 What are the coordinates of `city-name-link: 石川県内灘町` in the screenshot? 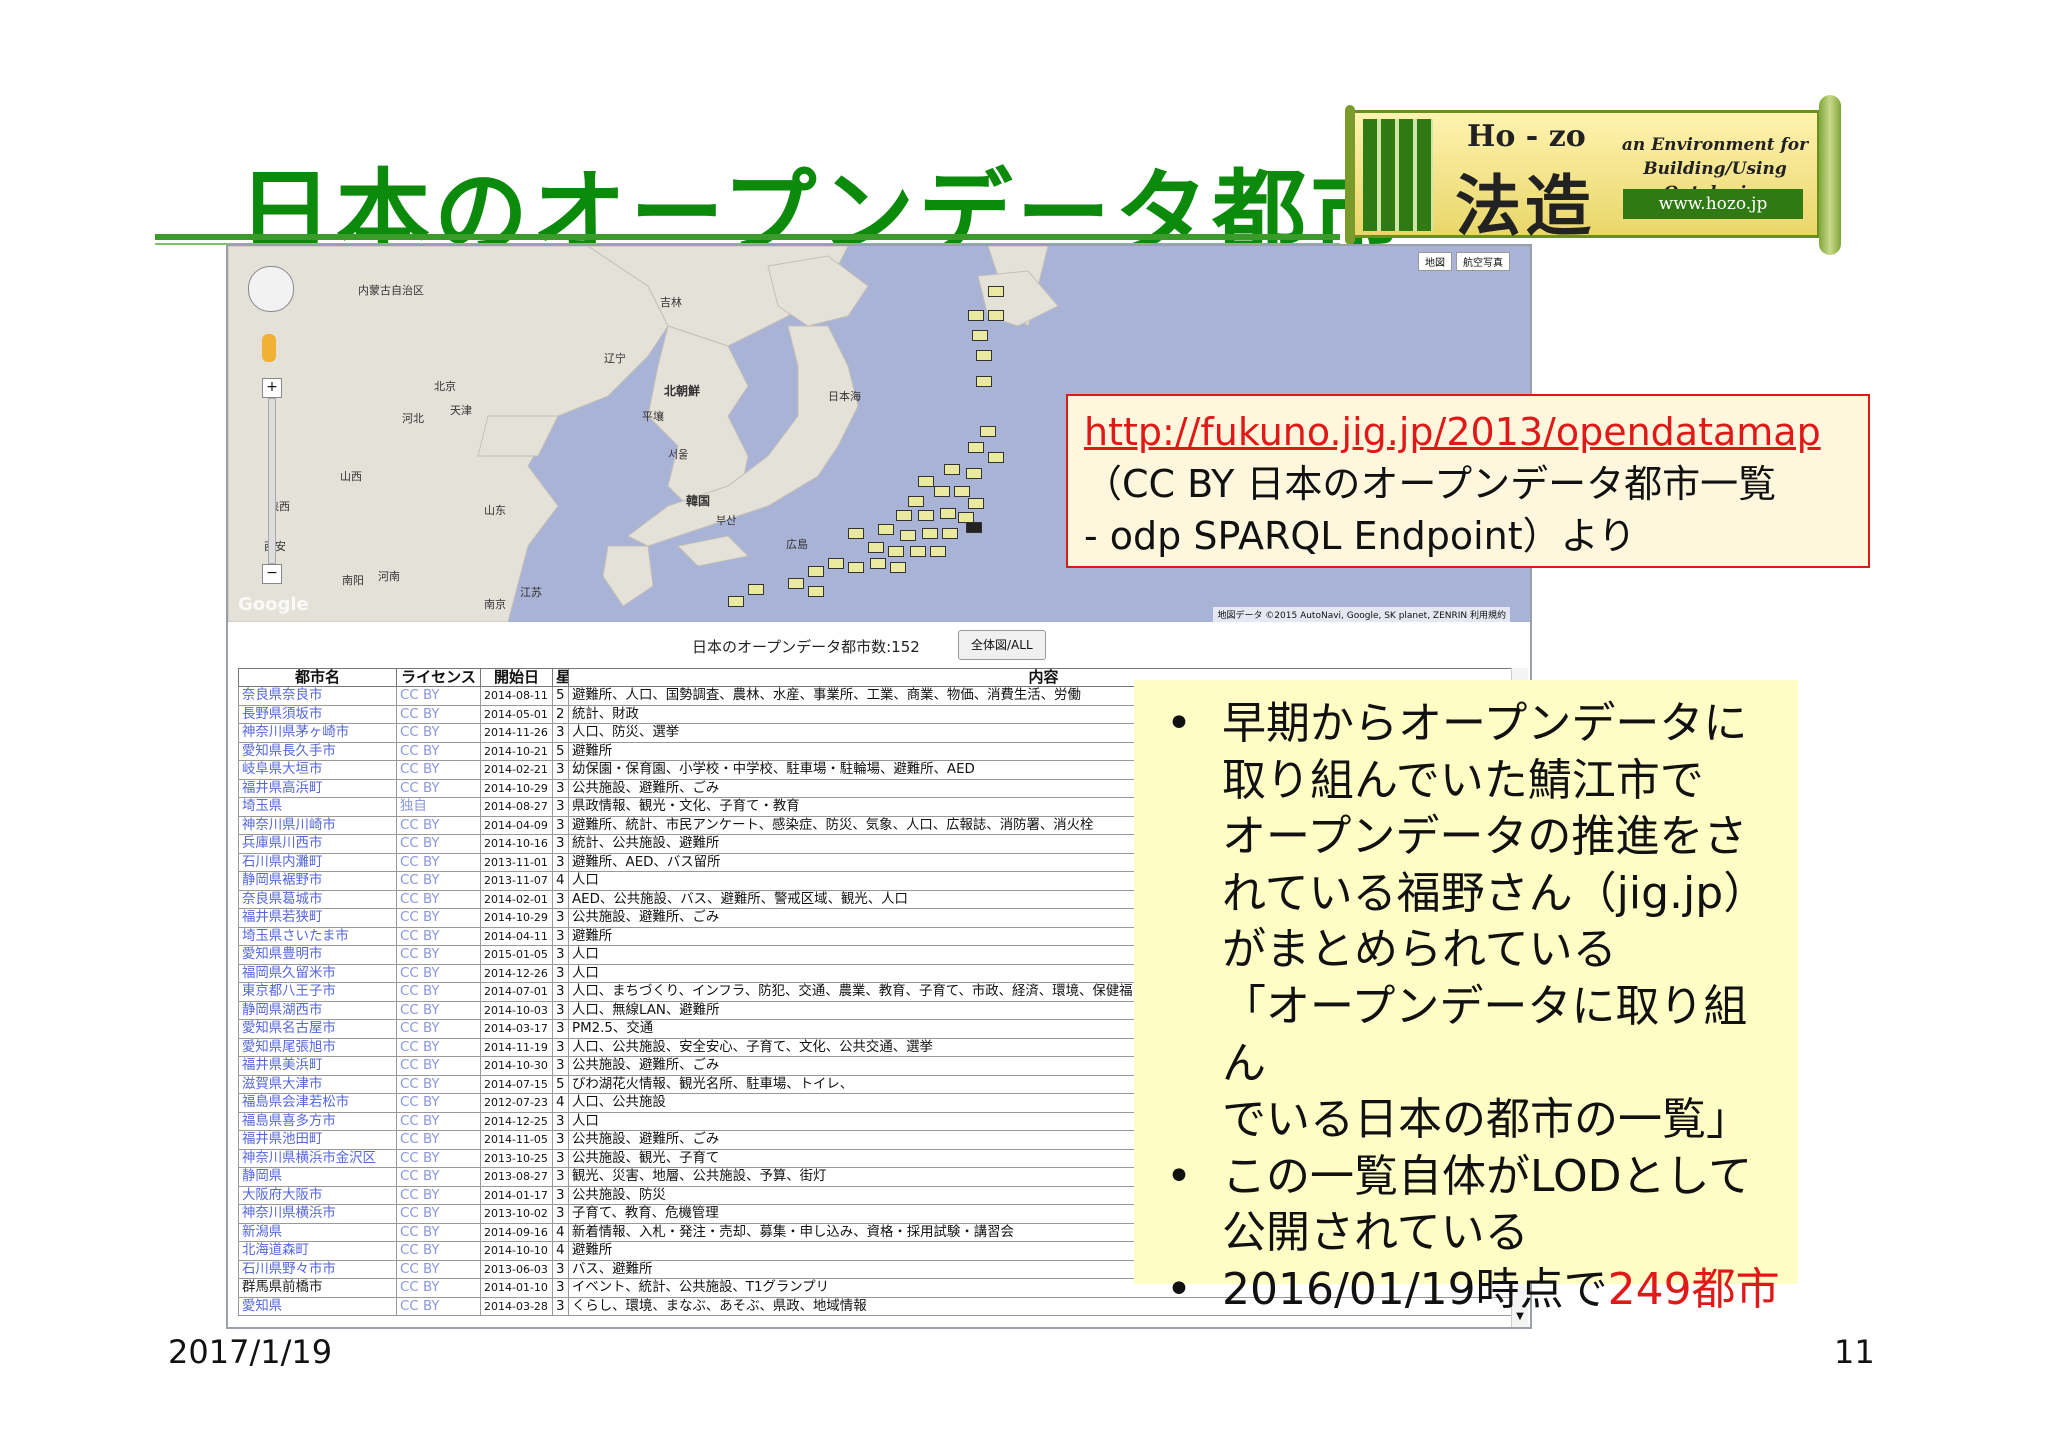 It's located at (317, 862).